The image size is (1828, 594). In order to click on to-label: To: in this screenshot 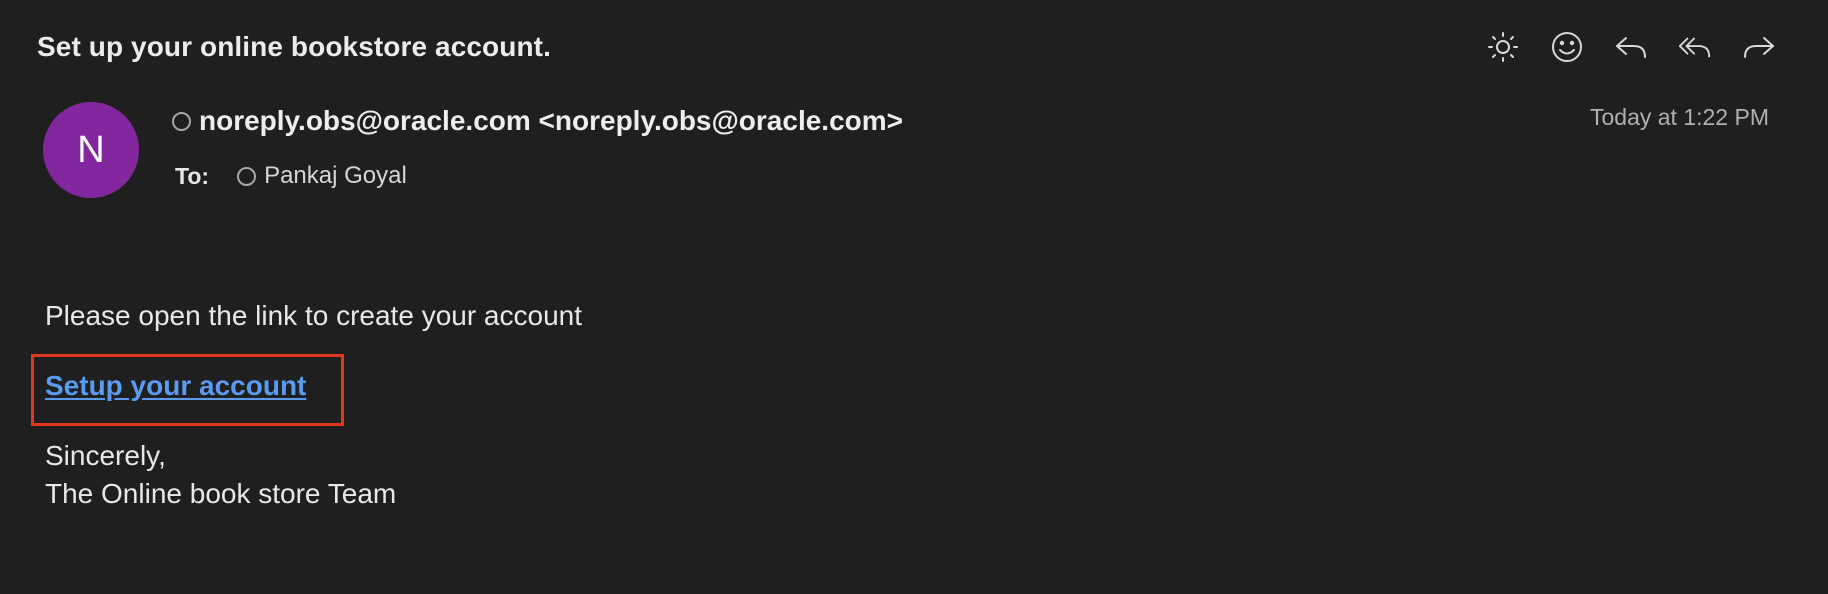, I will do `click(192, 175)`.